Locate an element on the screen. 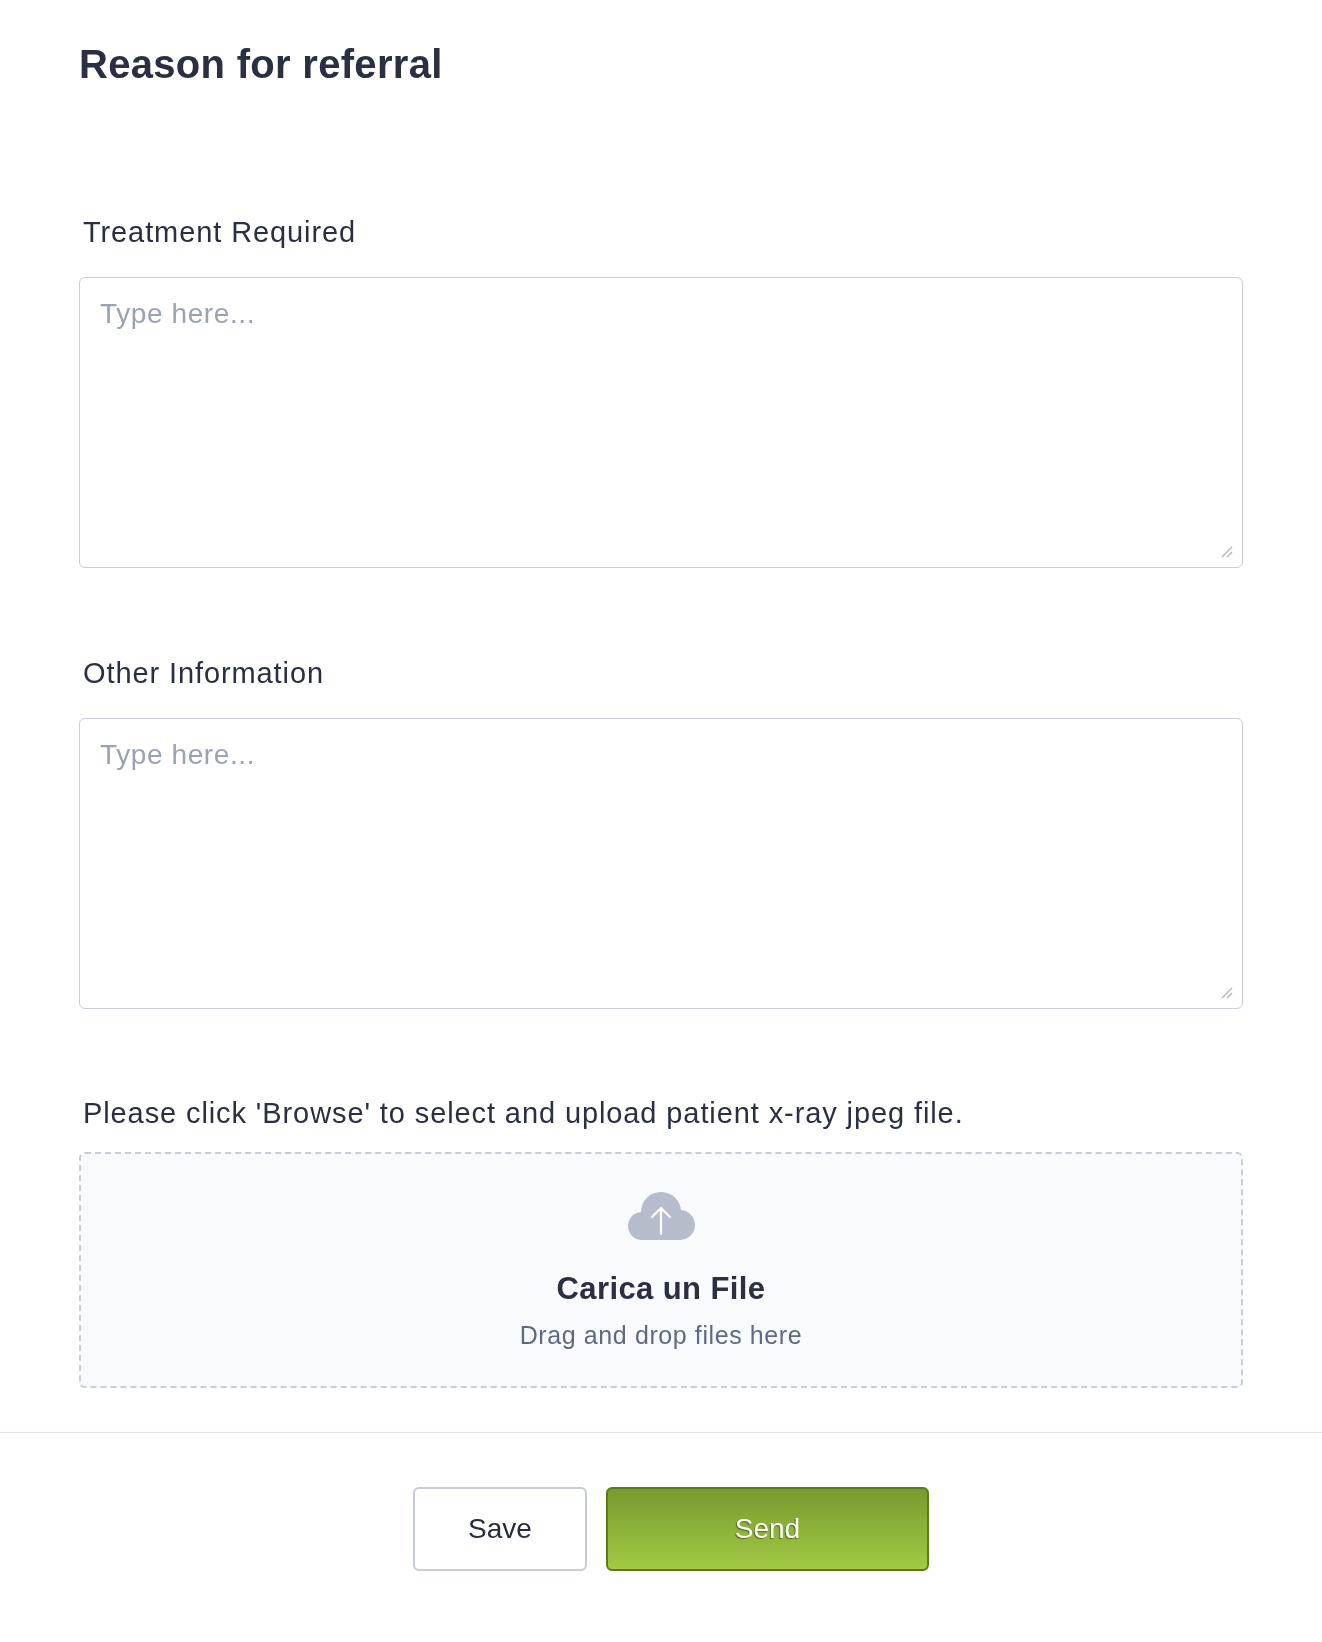 The width and height of the screenshot is (1322, 1642). field-label: Treatment Required is located at coordinates (219, 232).